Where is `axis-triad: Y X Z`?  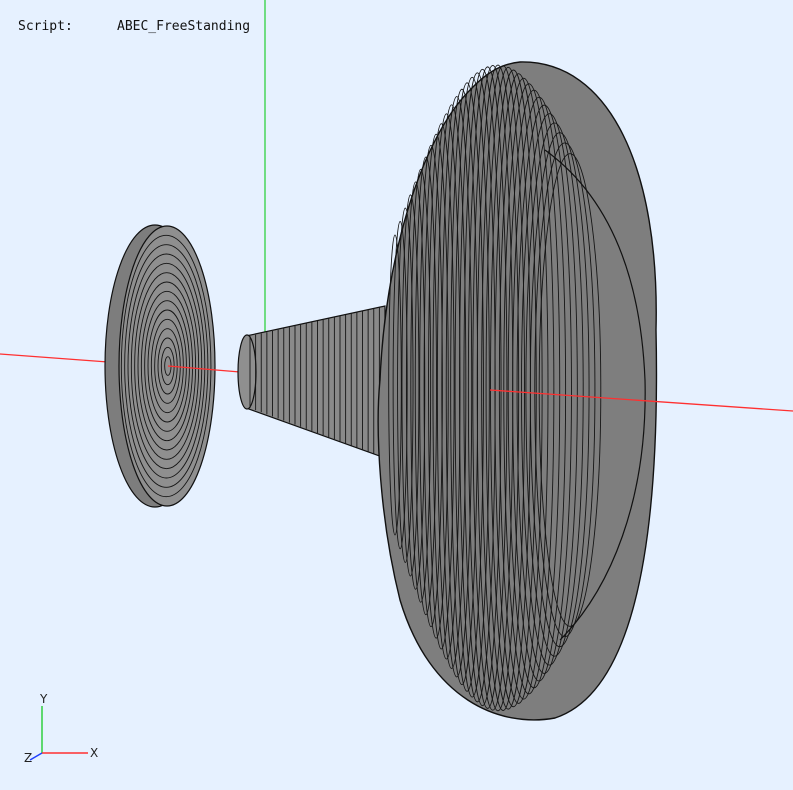
axis-triad: Y X Z is located at coordinates (61, 728).